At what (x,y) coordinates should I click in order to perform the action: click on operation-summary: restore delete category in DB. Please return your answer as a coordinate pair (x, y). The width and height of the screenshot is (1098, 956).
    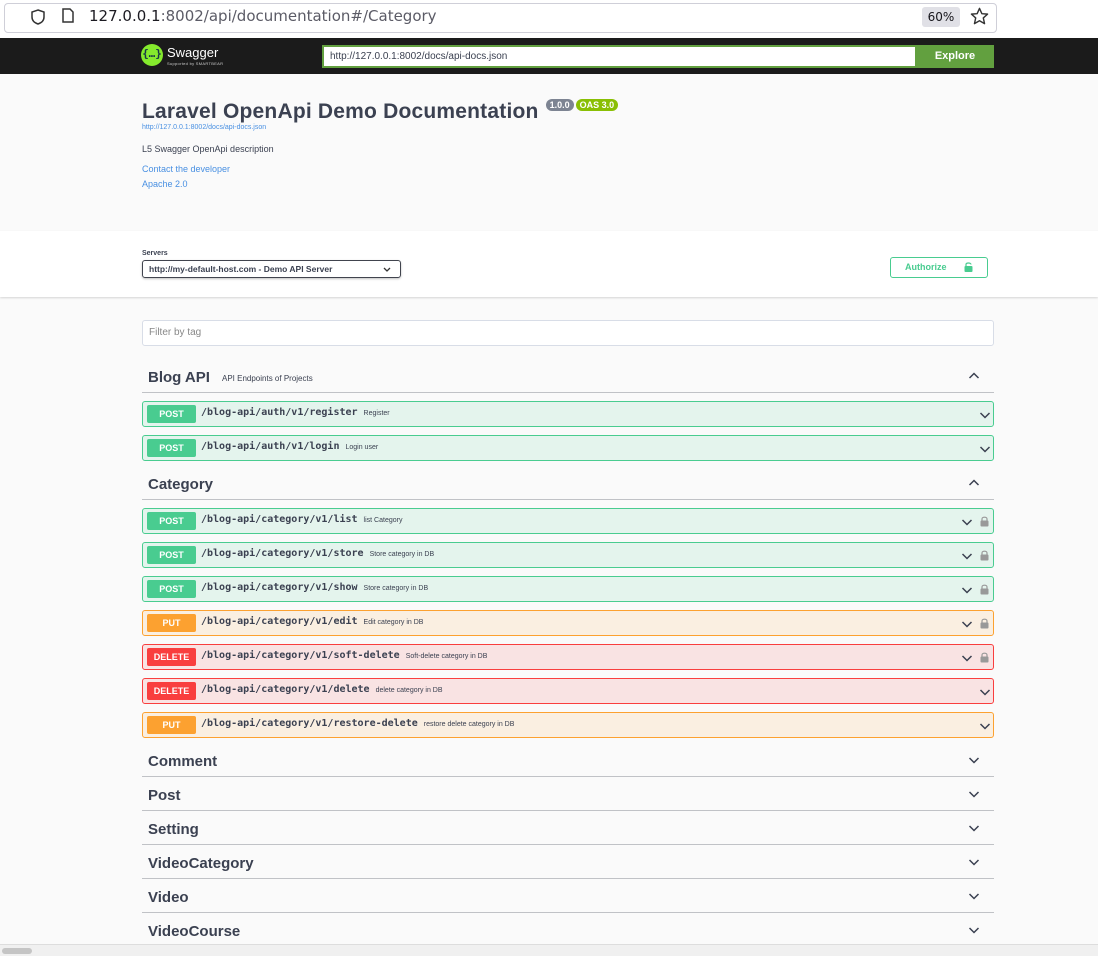
    Looking at the image, I should click on (469, 724).